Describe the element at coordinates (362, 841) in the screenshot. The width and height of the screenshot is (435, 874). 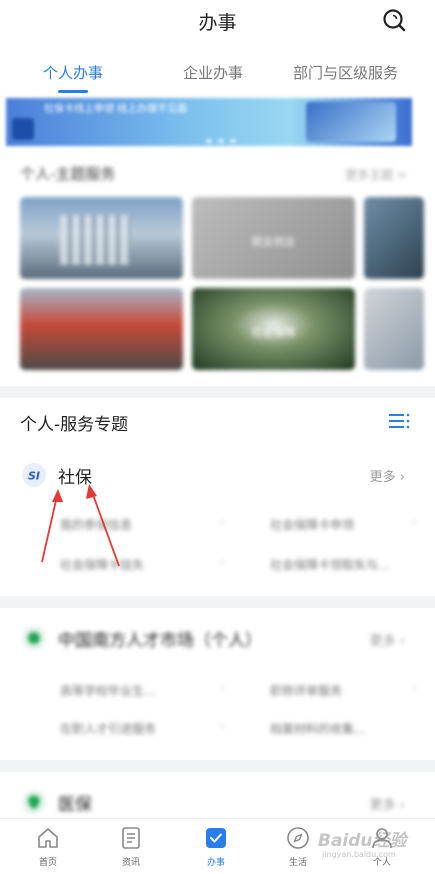
I see `watermark: Baidu经验` at that location.